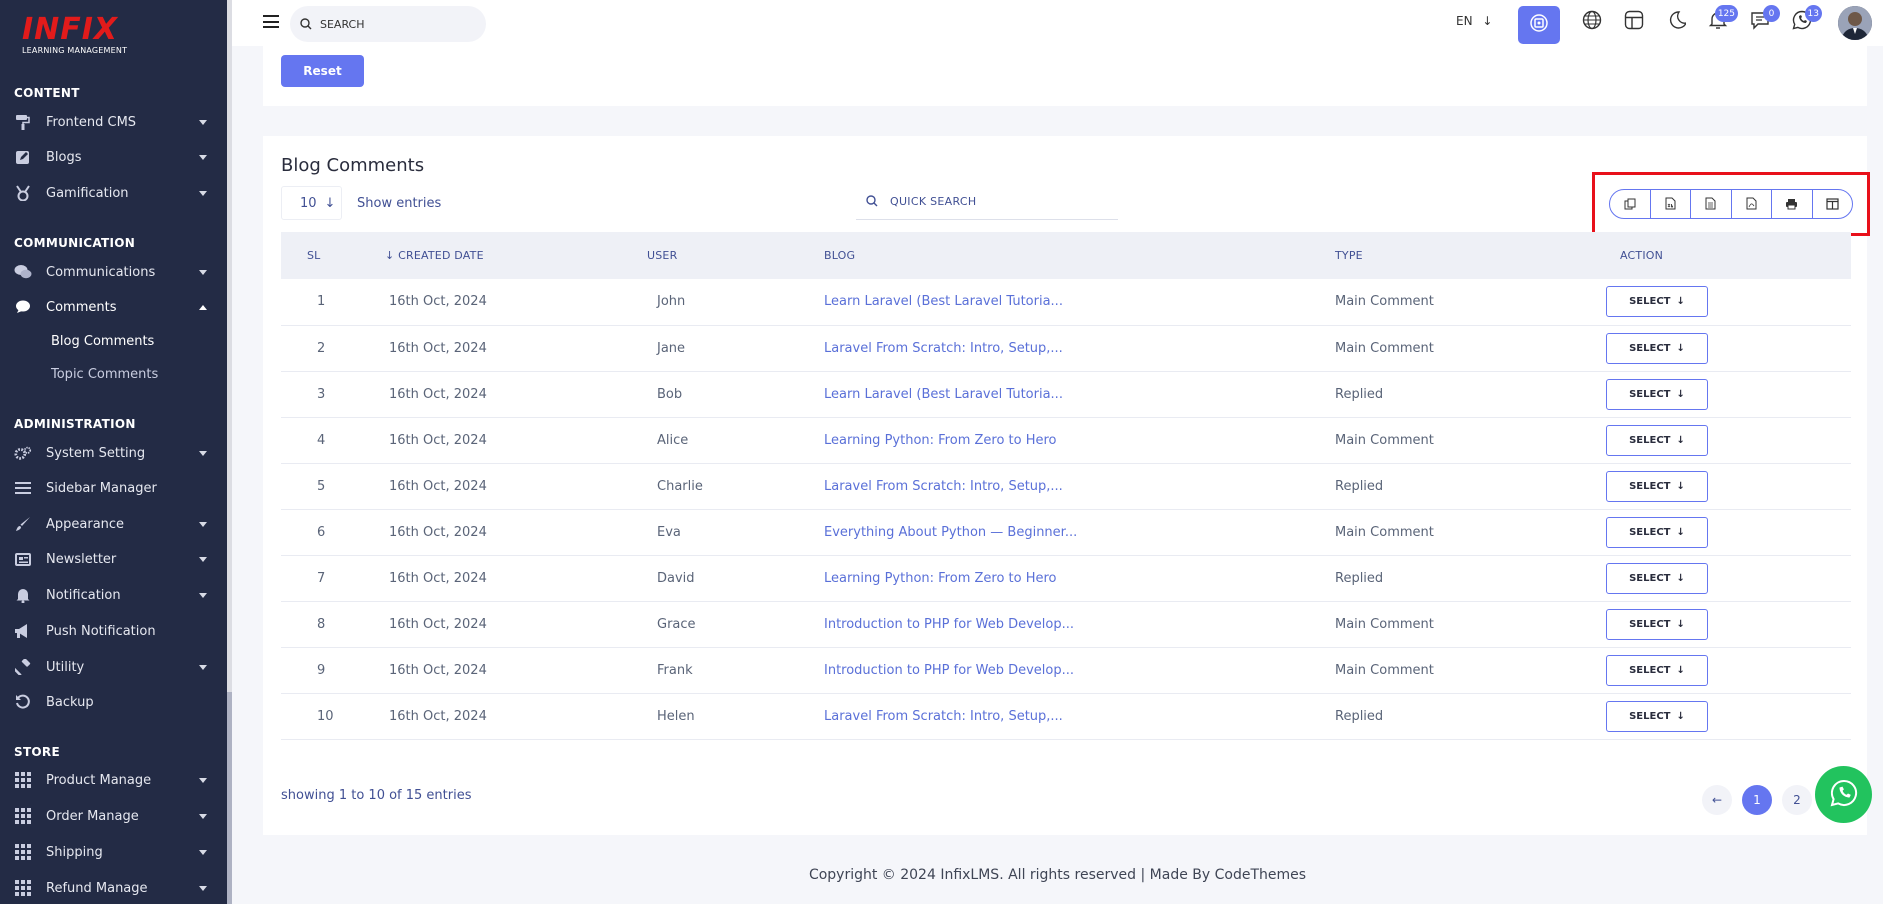 This screenshot has height=904, width=1883. Describe the element at coordinates (23, 702) in the screenshot. I see `history-icon` at that location.